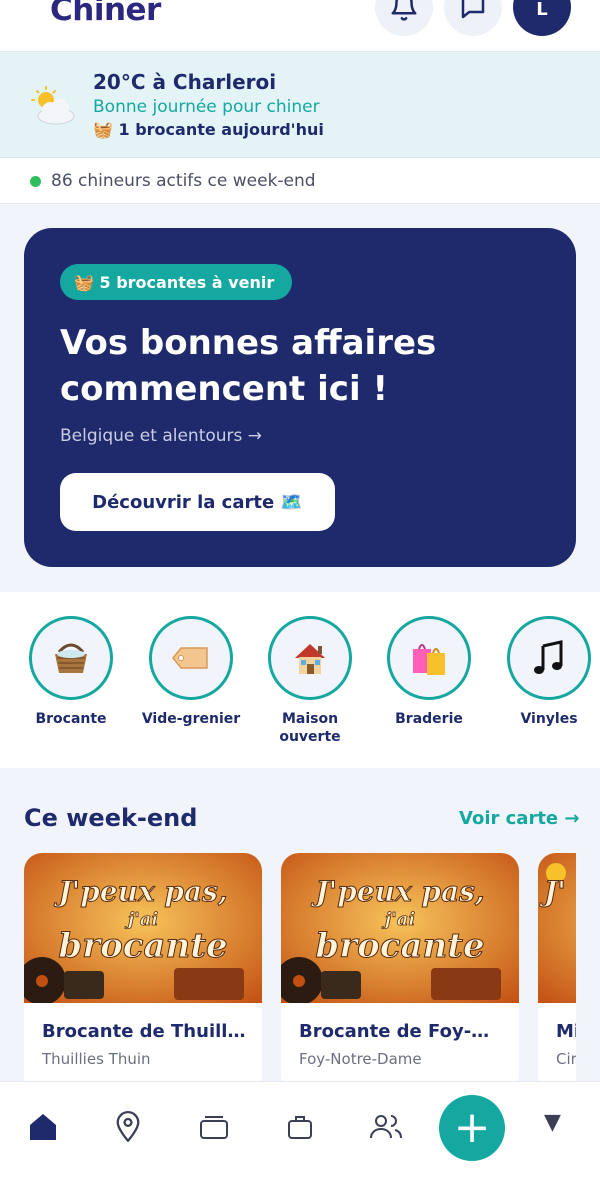 This screenshot has width=600, height=1200. I want to click on nav-events, so click(214, 1127).